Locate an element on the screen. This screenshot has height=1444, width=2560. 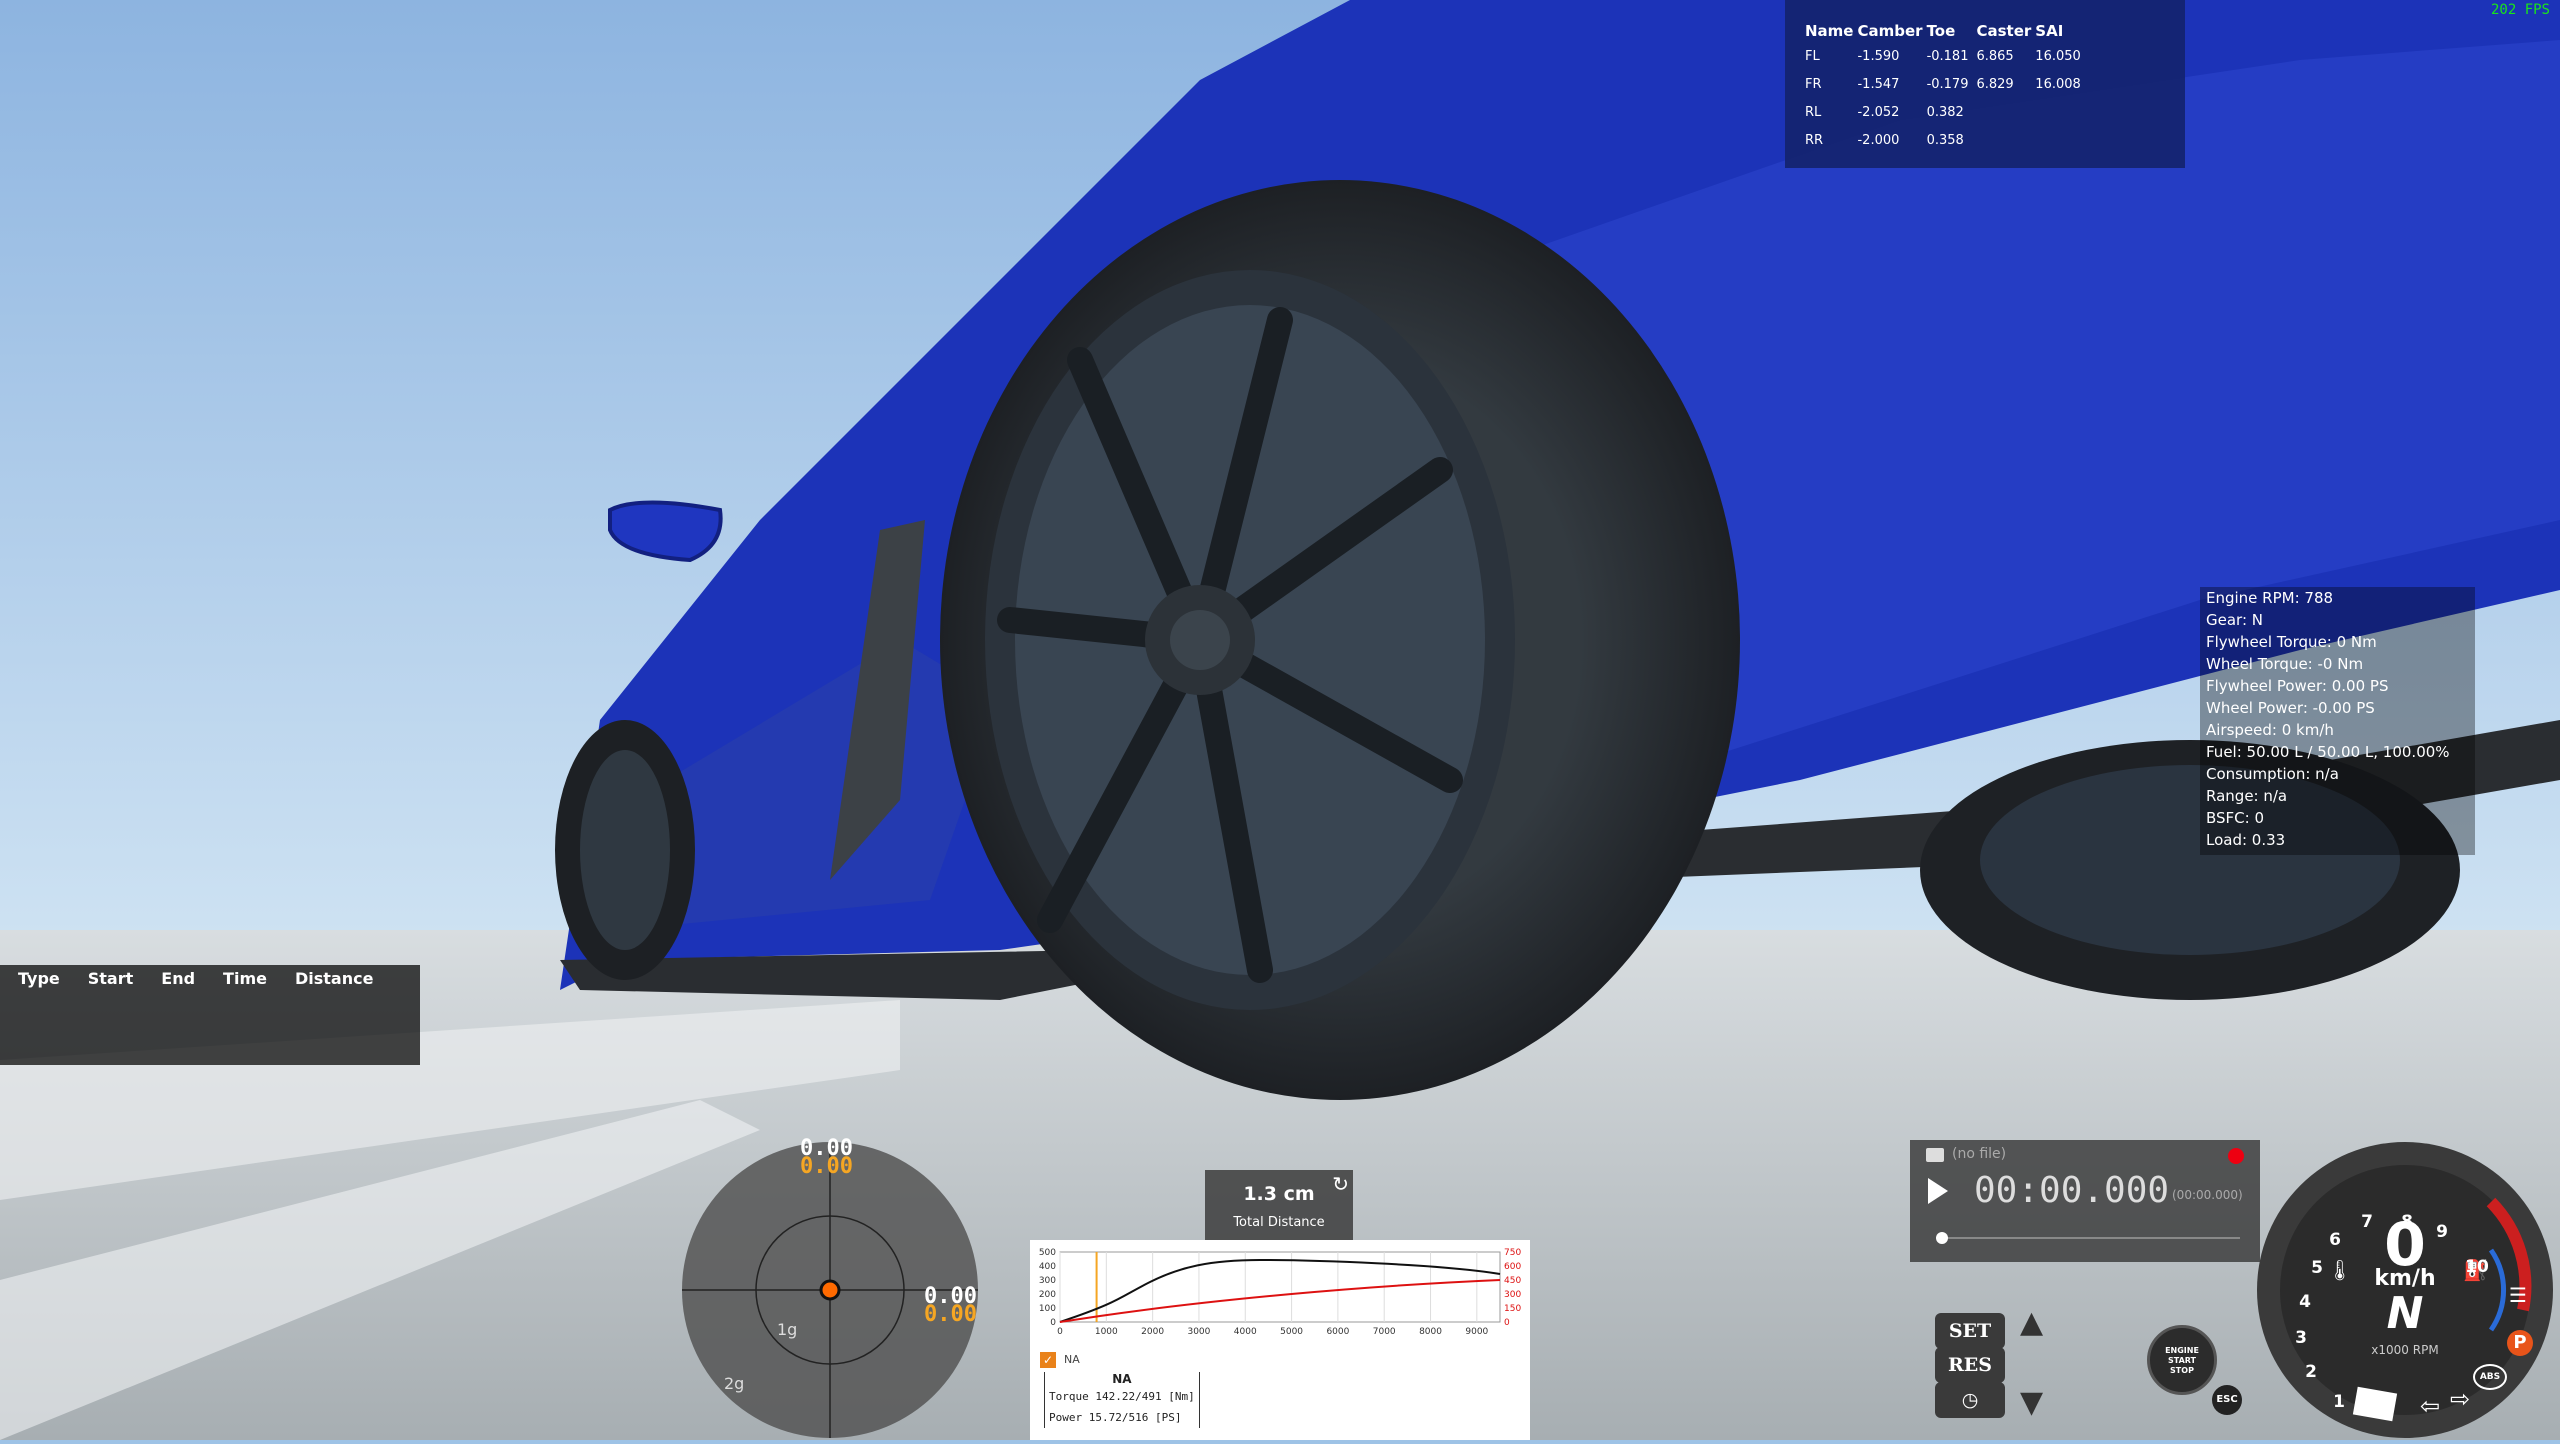
cell: RR is located at coordinates (1814, 140).